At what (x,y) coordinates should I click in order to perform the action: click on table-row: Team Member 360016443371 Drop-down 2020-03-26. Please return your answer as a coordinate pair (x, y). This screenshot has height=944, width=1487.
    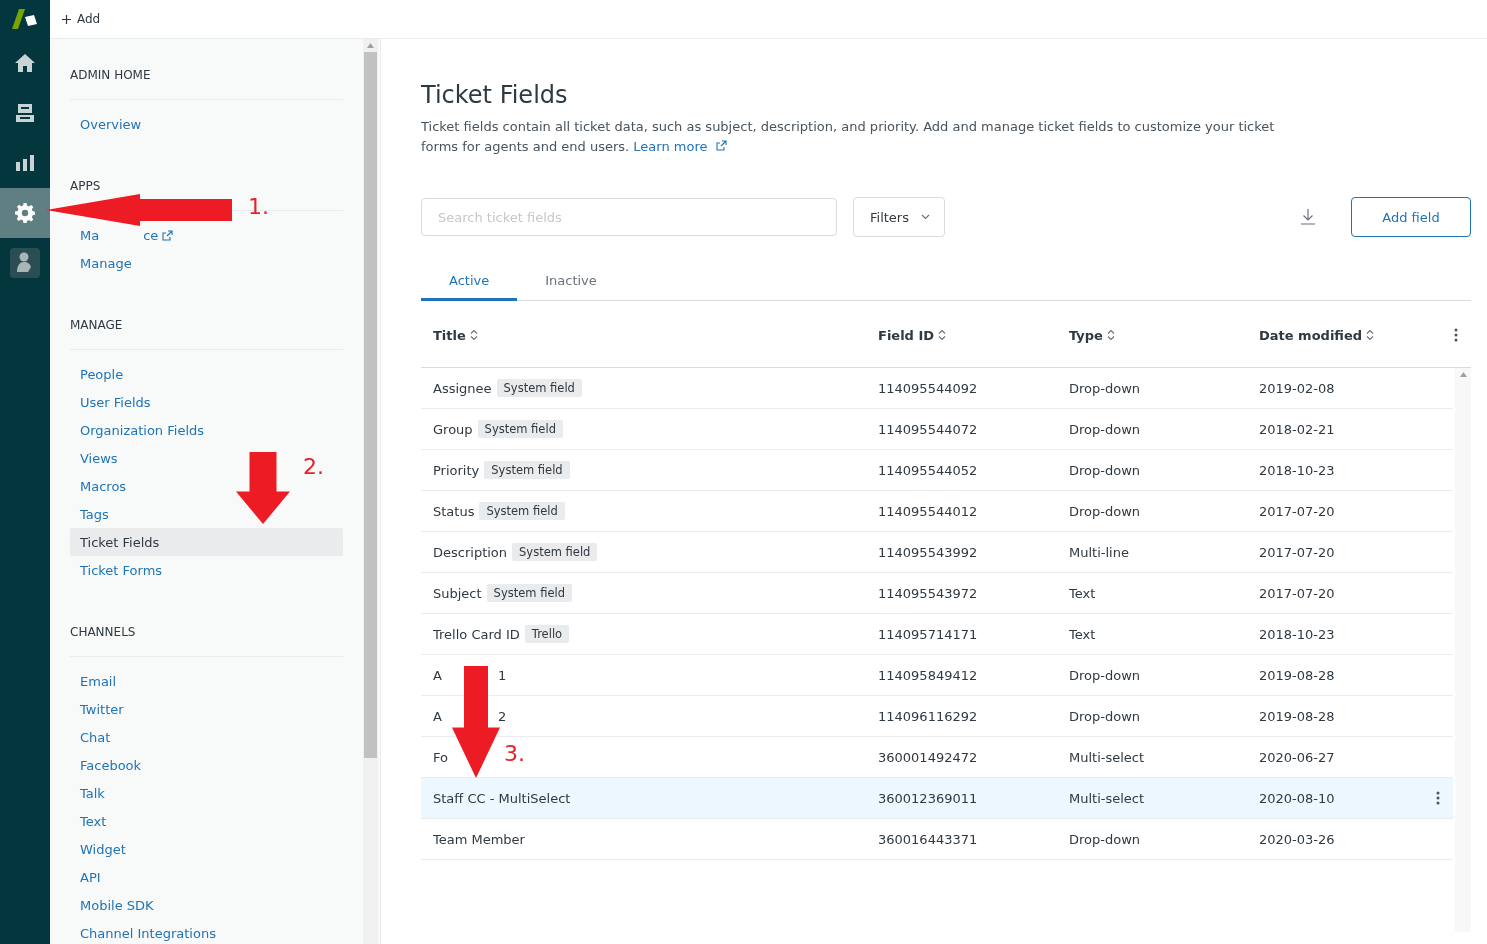
    Looking at the image, I should click on (937, 839).